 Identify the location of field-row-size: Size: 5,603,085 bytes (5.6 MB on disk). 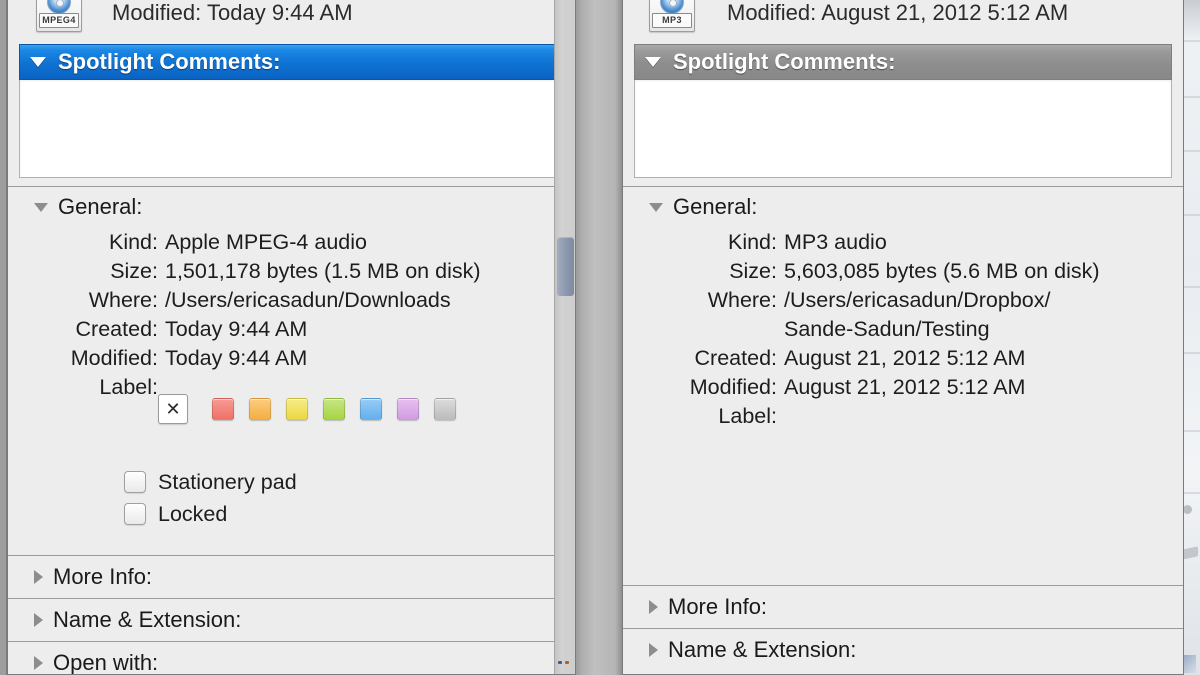
(878, 271).